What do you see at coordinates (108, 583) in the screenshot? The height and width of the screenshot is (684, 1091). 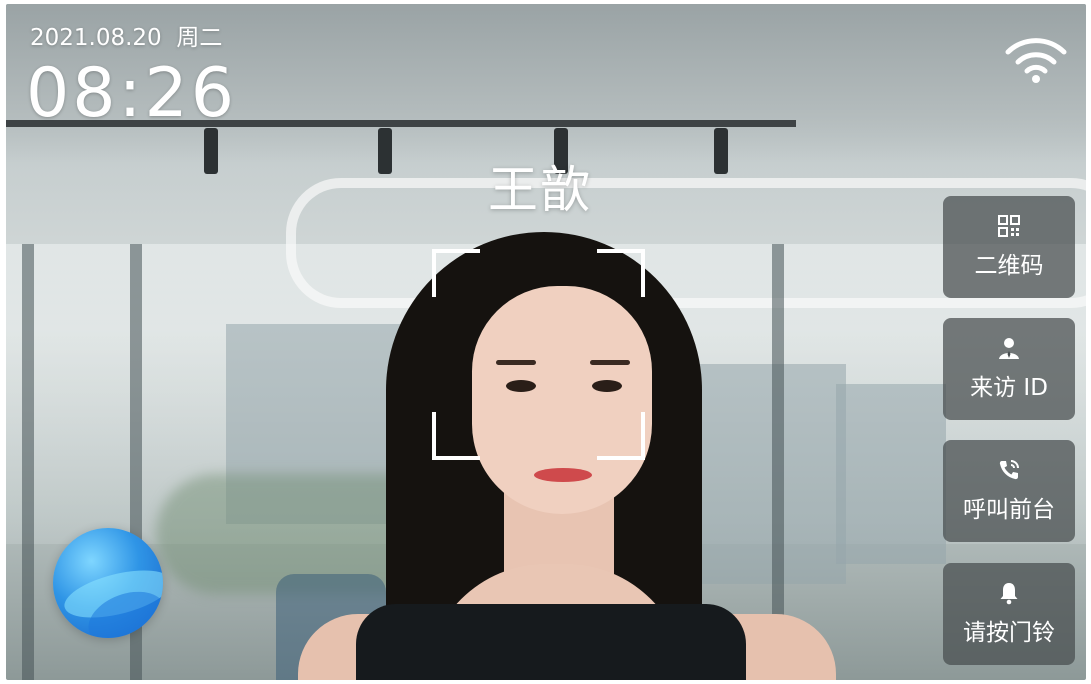 I see `voice-assistant-button` at bounding box center [108, 583].